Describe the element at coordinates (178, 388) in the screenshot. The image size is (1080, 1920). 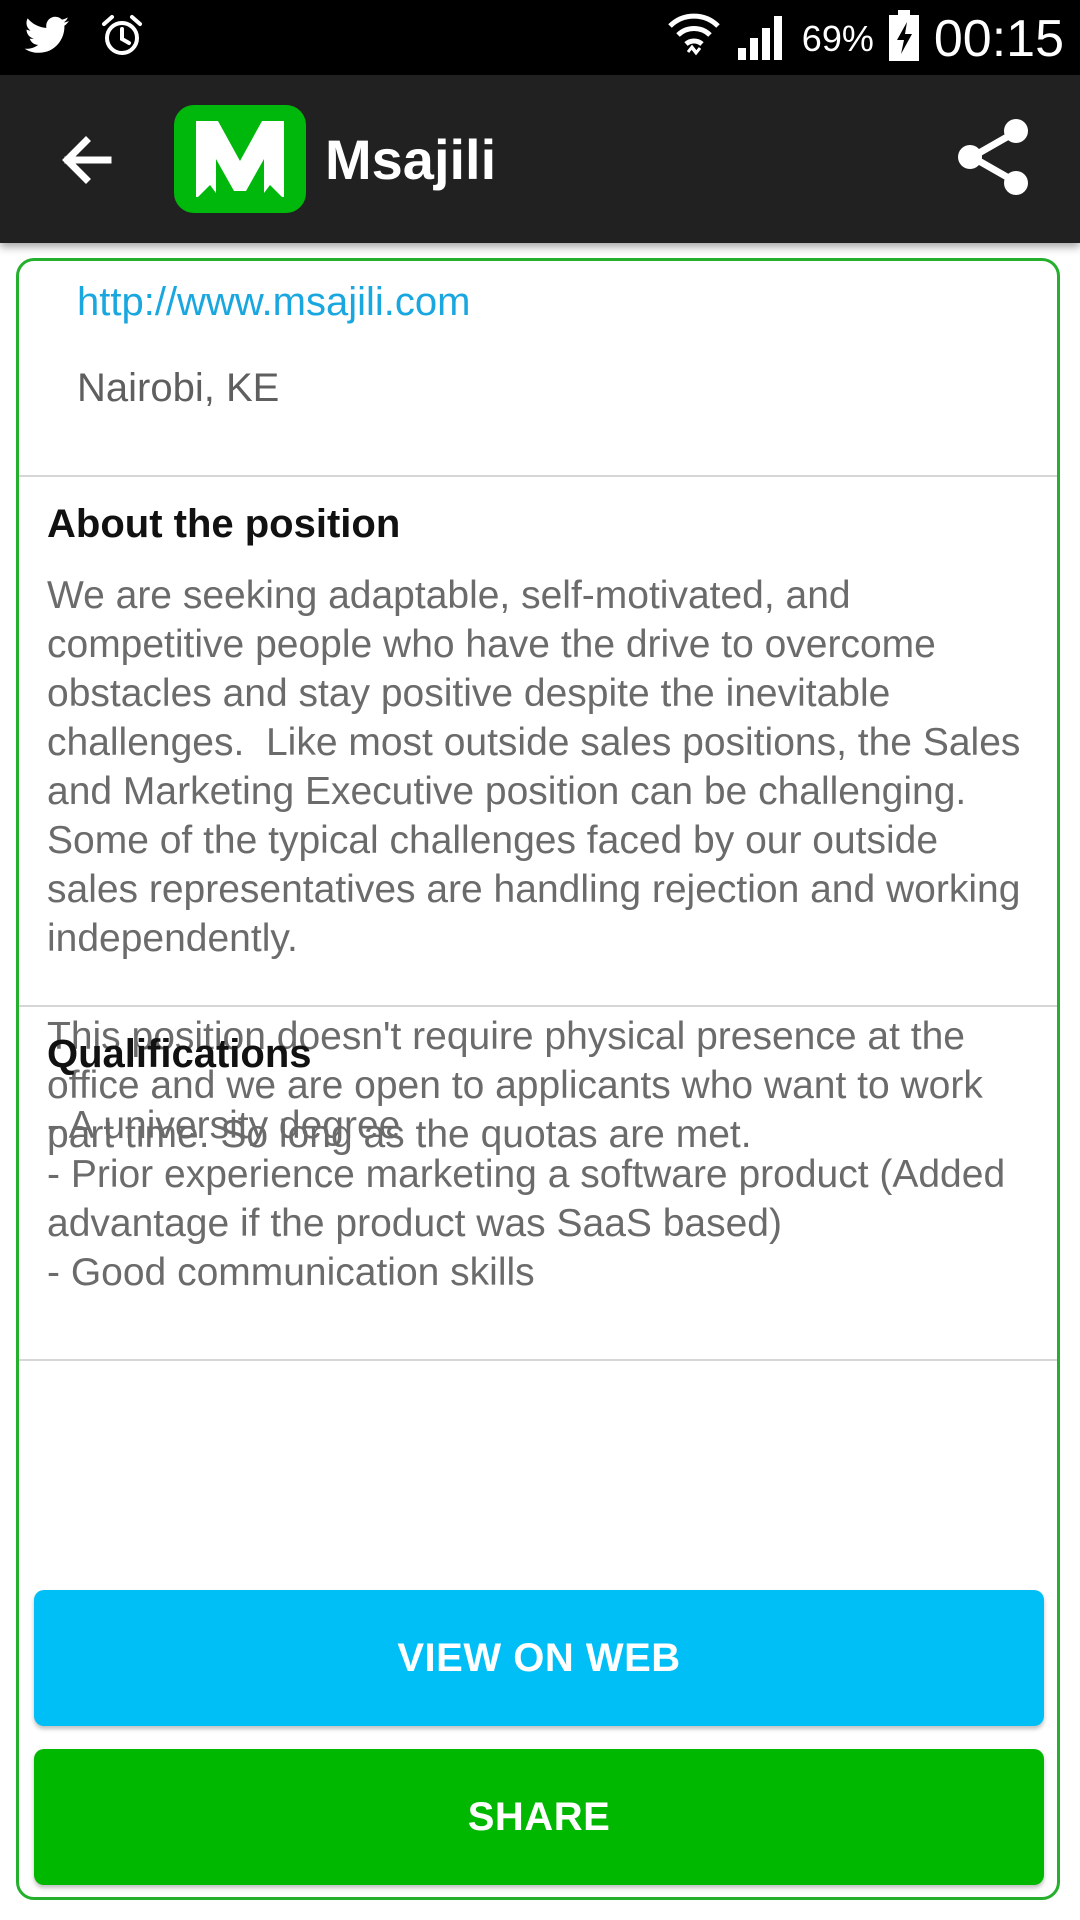
I see `company-location: Nairobi, KE` at that location.